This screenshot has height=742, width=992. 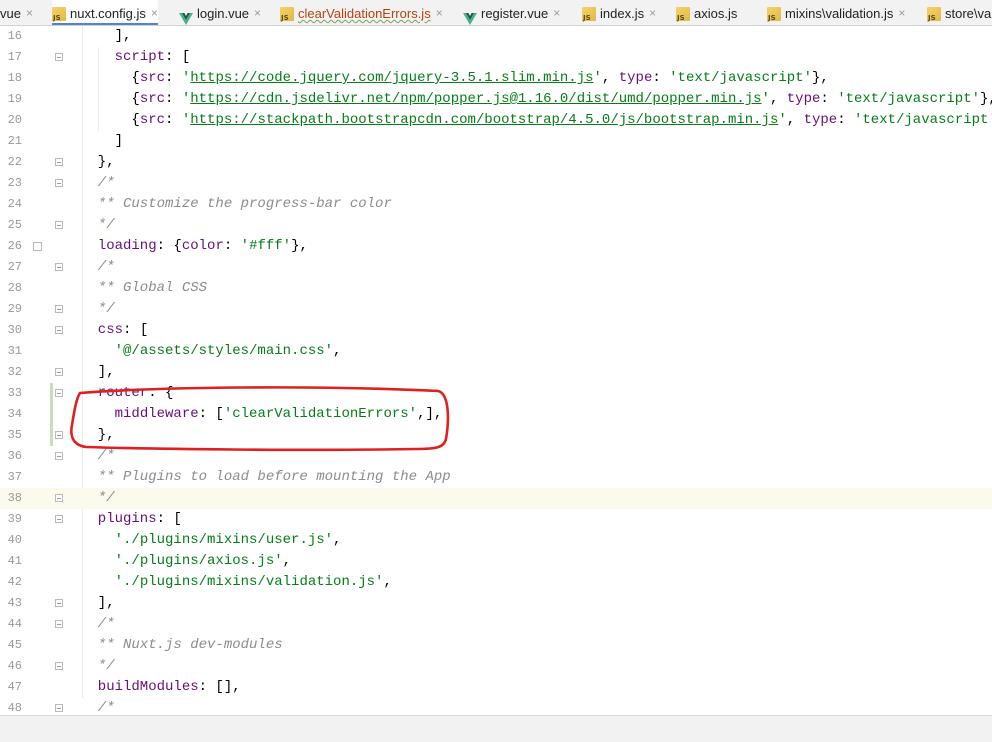 I want to click on line-number: 29, so click(x=11, y=309).